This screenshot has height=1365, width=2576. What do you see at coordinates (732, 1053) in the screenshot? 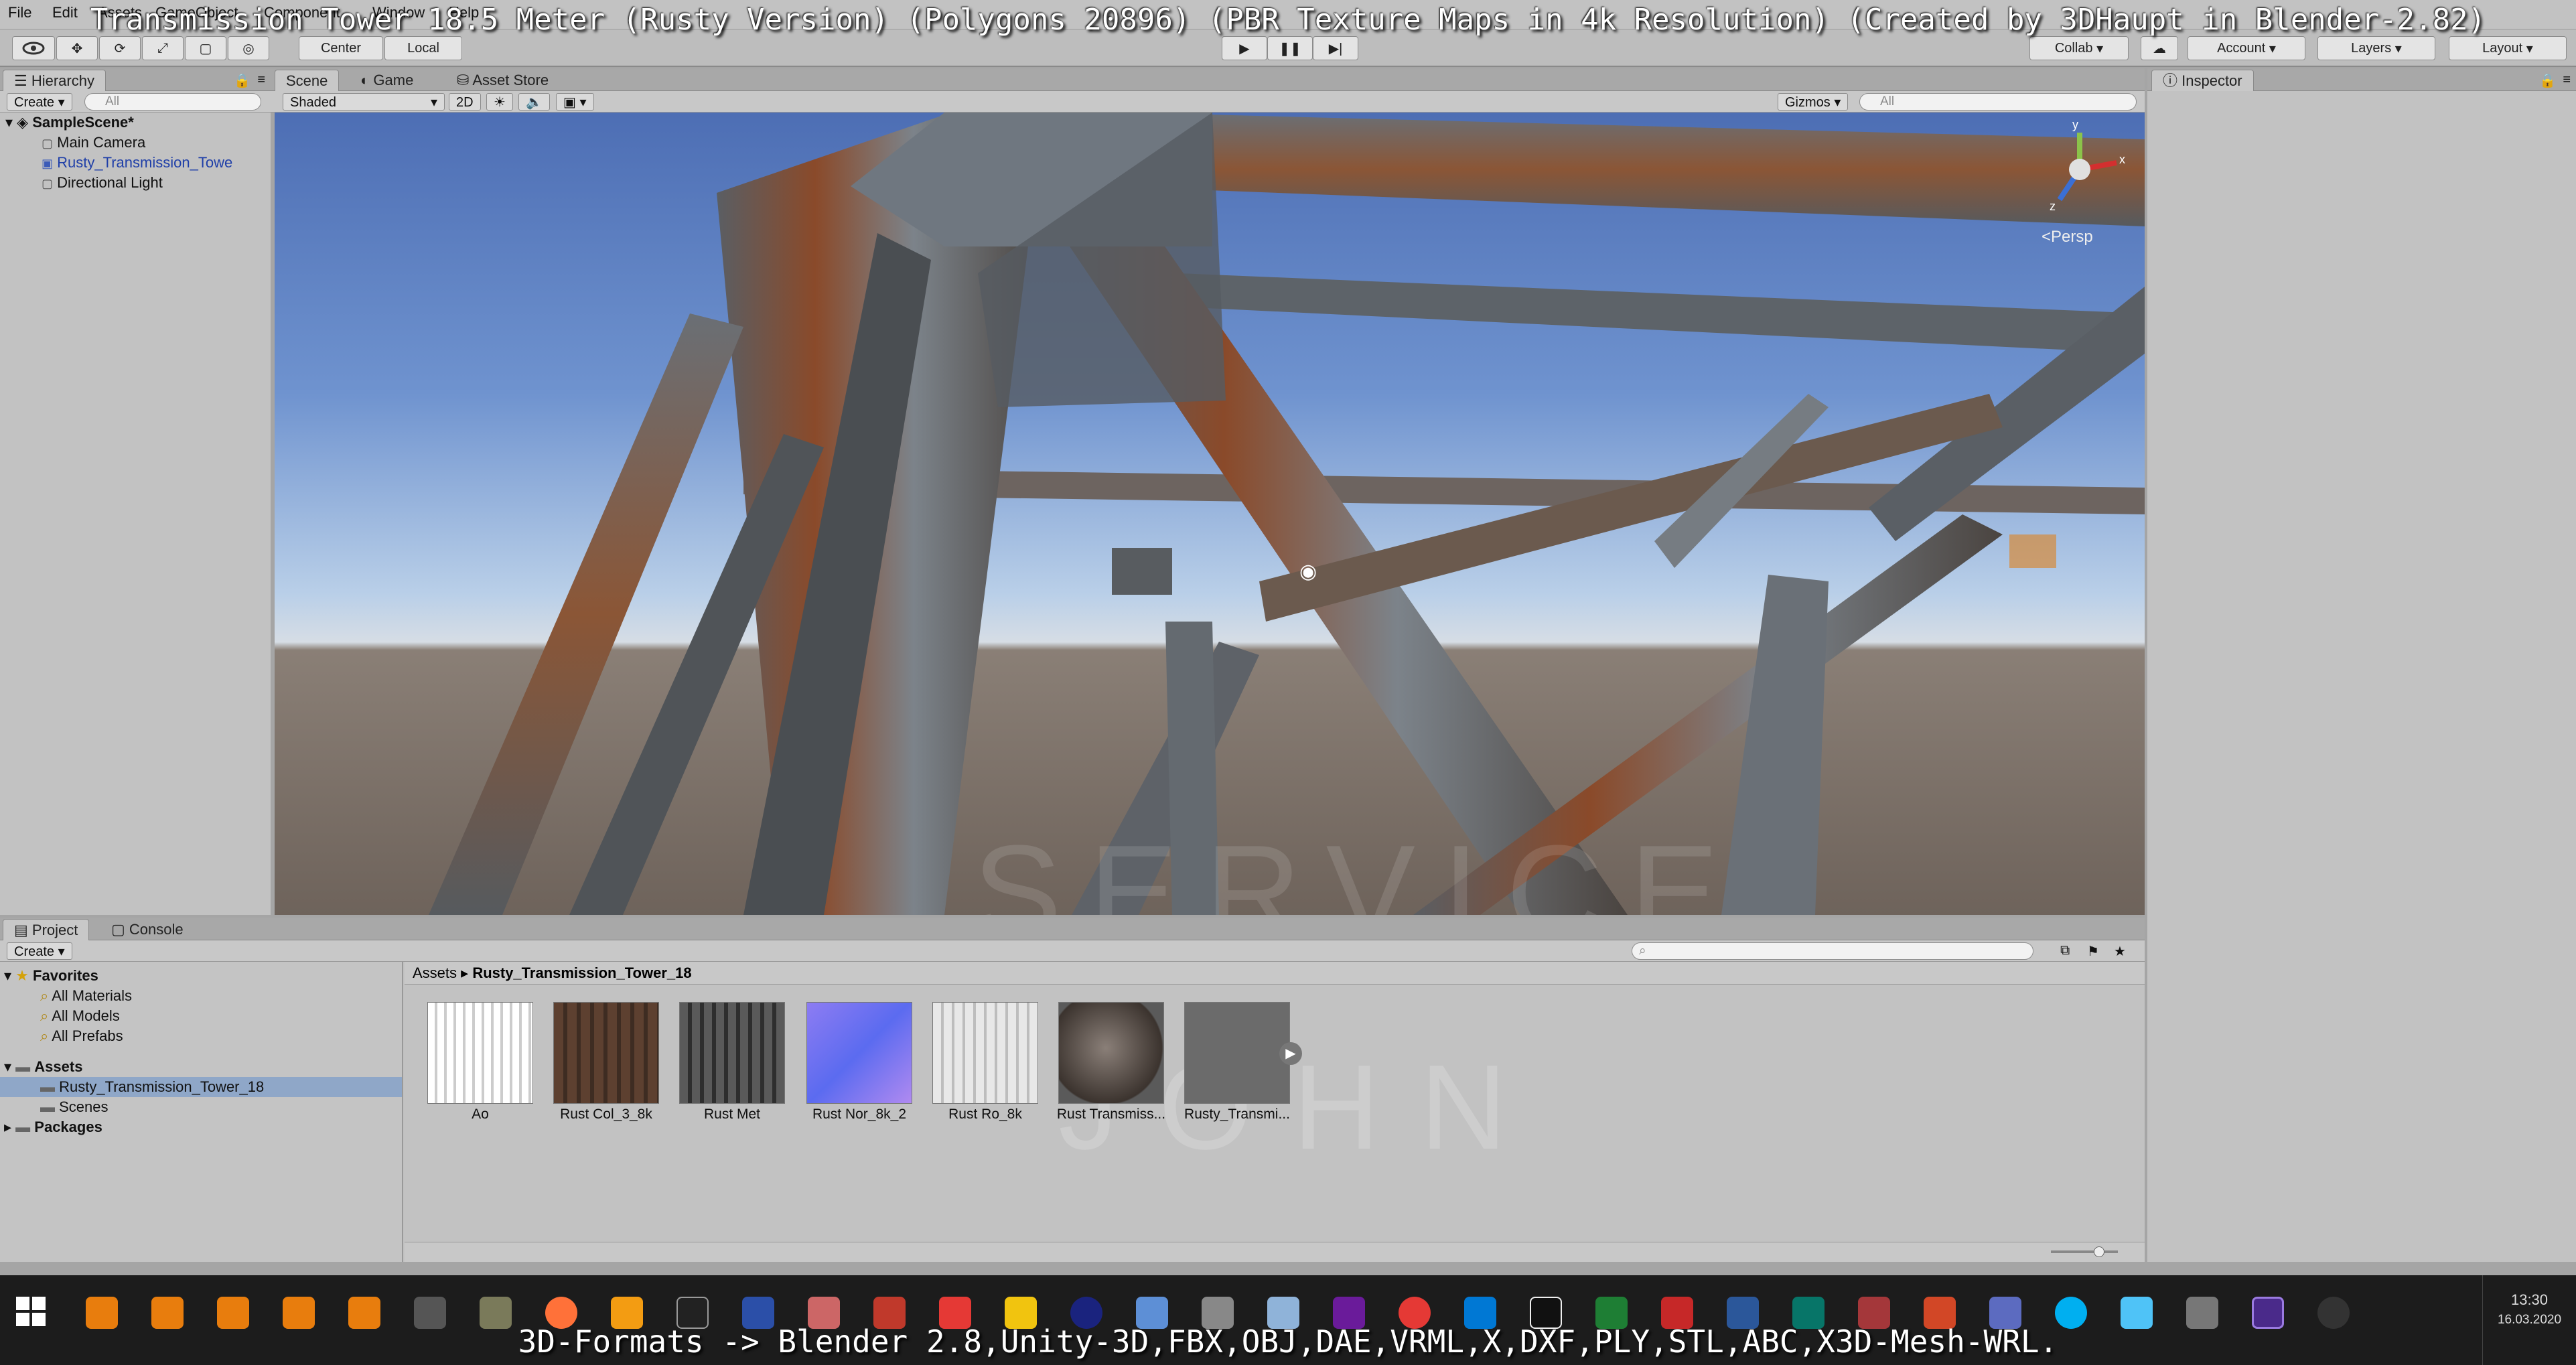
I see `asset-thumbnail-metal` at bounding box center [732, 1053].